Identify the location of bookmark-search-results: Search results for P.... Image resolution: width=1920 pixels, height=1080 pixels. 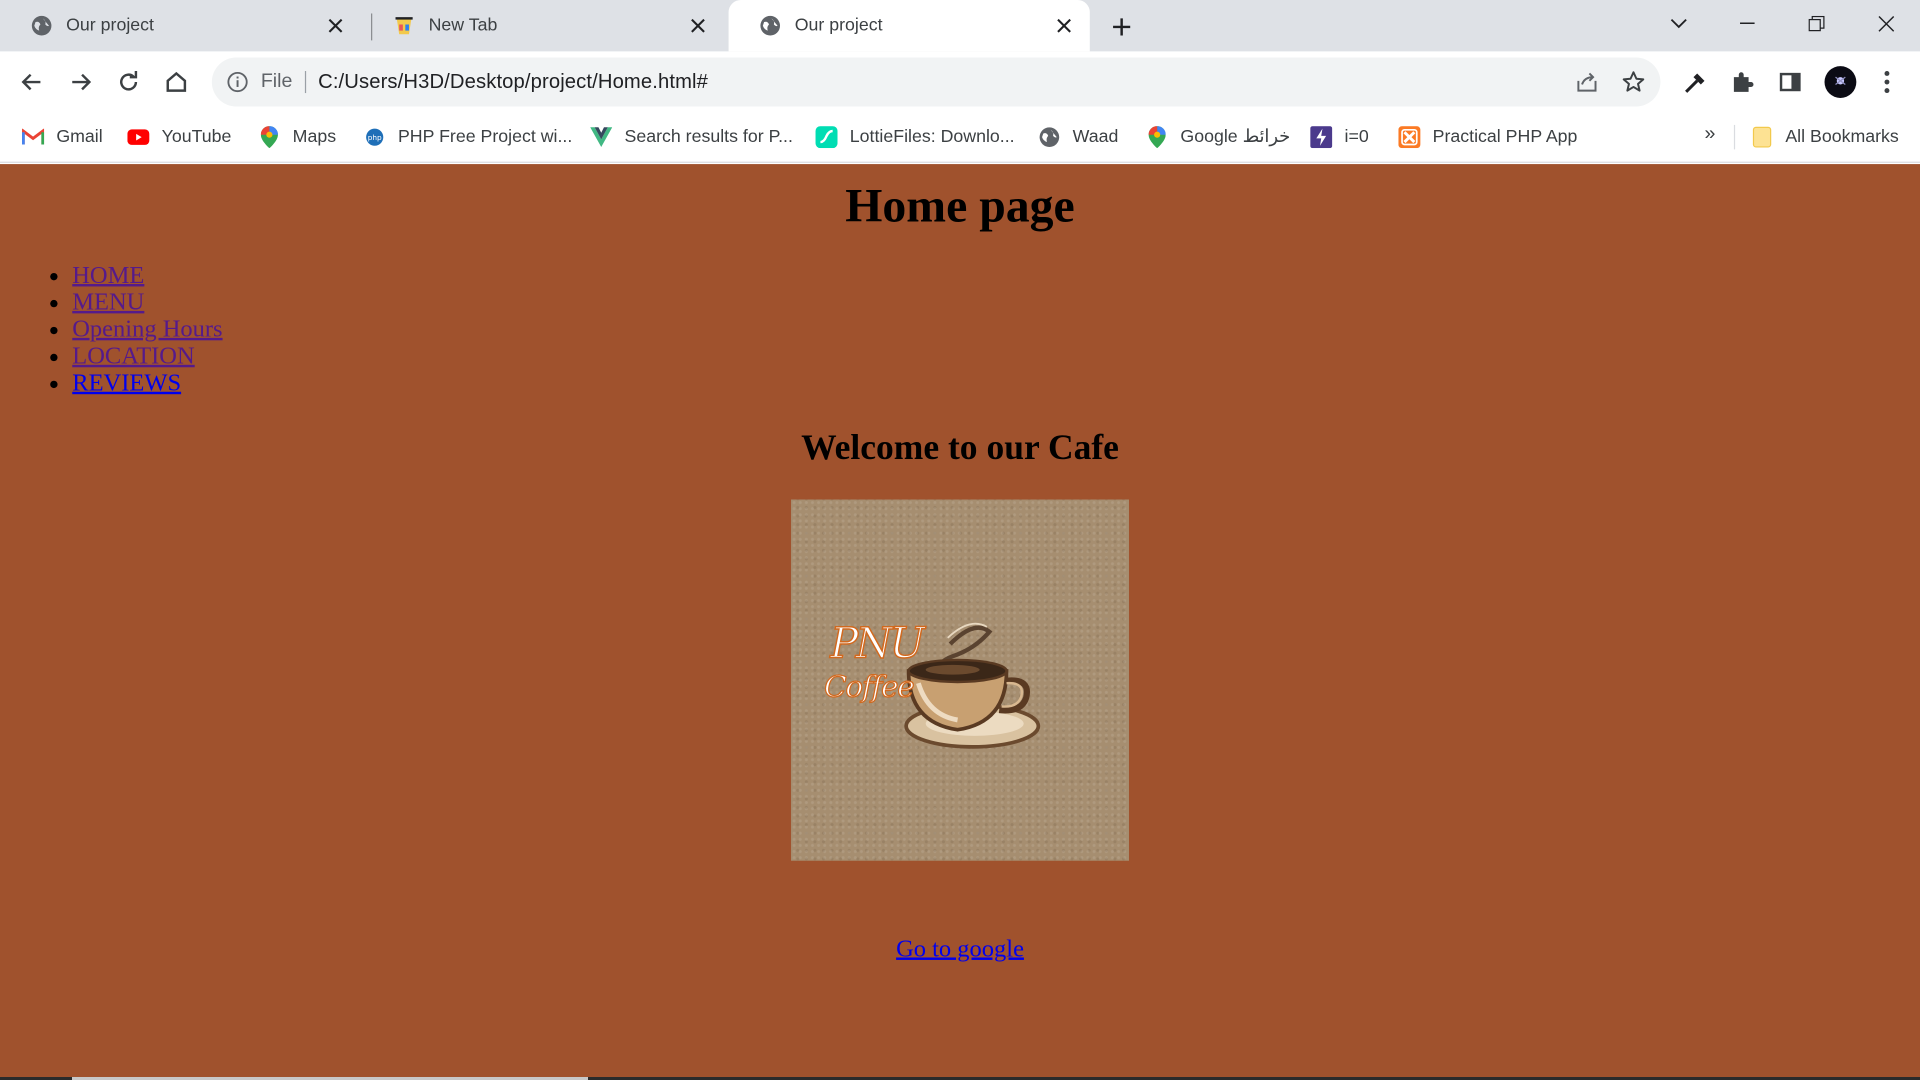
(691, 137).